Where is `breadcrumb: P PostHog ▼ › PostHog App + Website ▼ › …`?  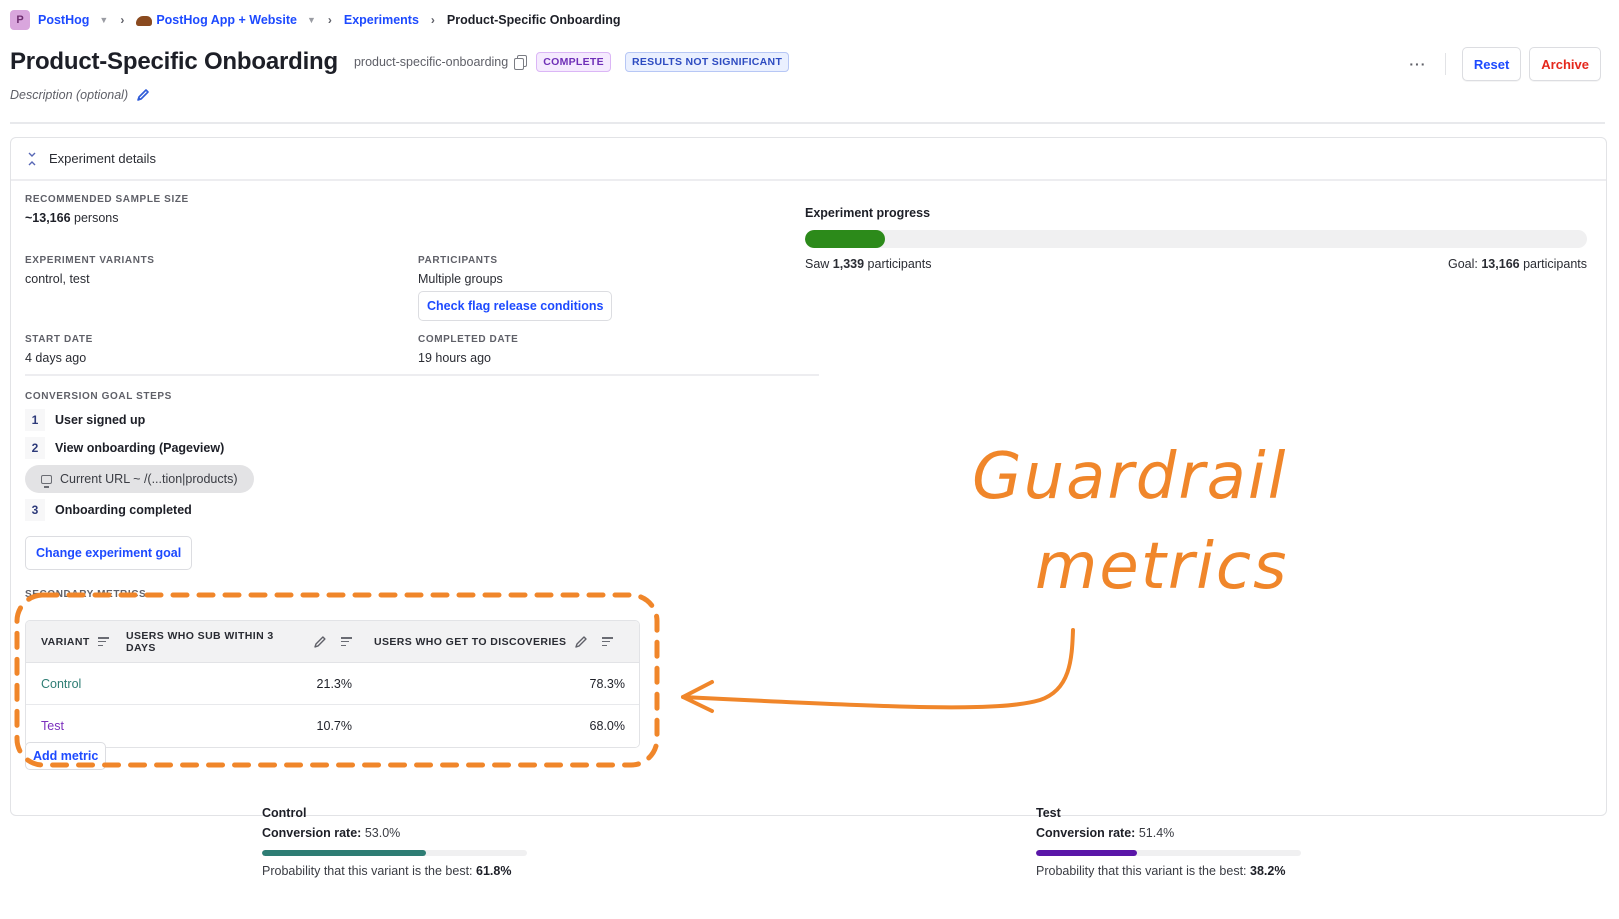 breadcrumb: P PostHog ▼ › PostHog App + Website ▼ › … is located at coordinates (315, 20).